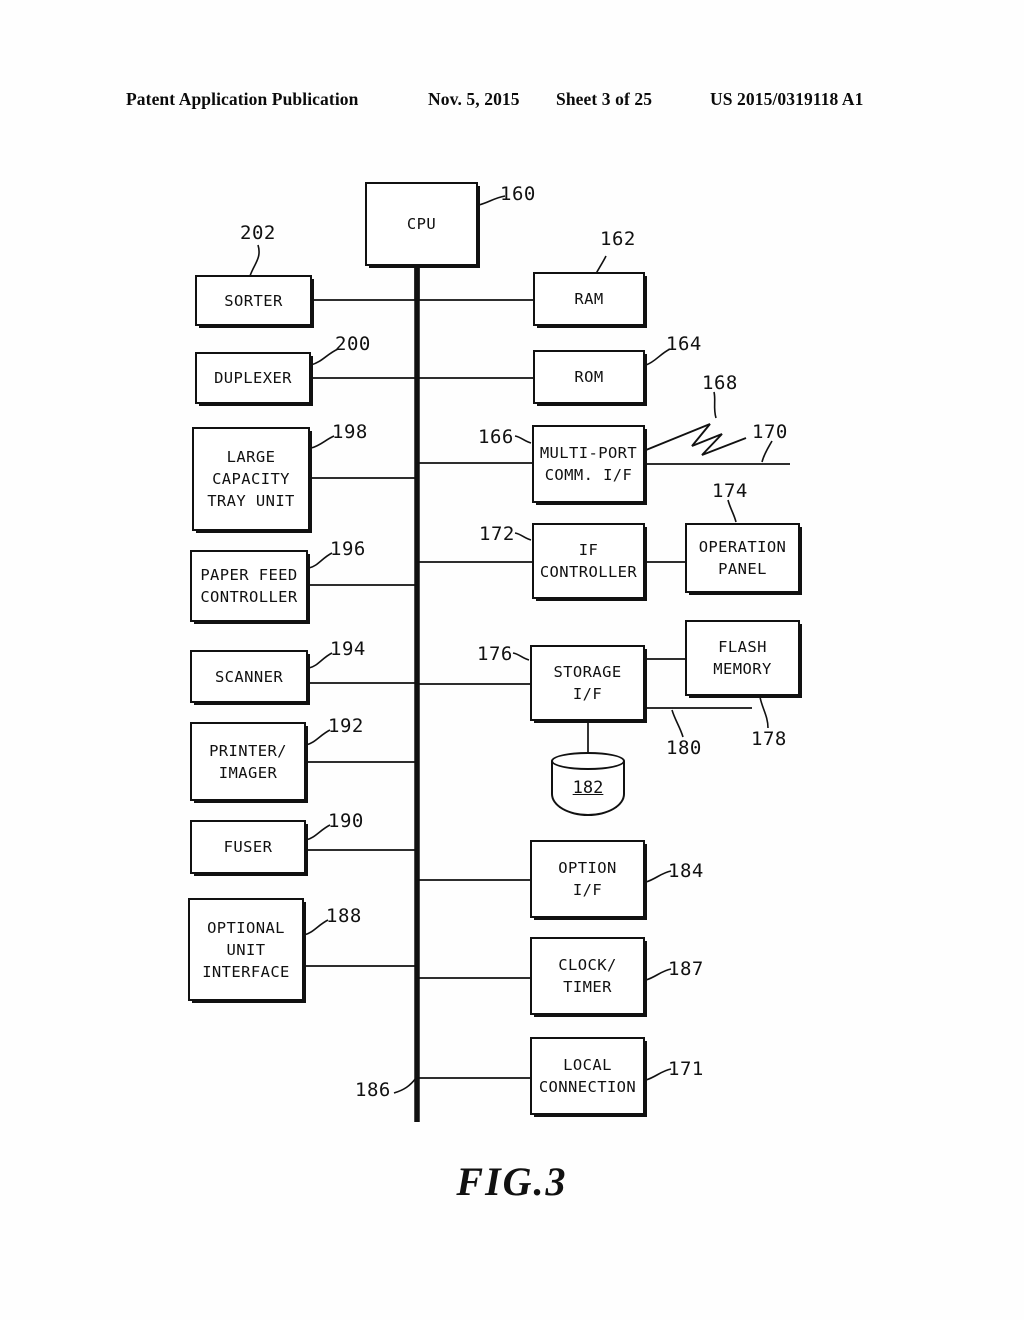 The width and height of the screenshot is (1024, 1320). Describe the element at coordinates (518, 194) in the screenshot. I see `ref-160-cpu: 160` at that location.